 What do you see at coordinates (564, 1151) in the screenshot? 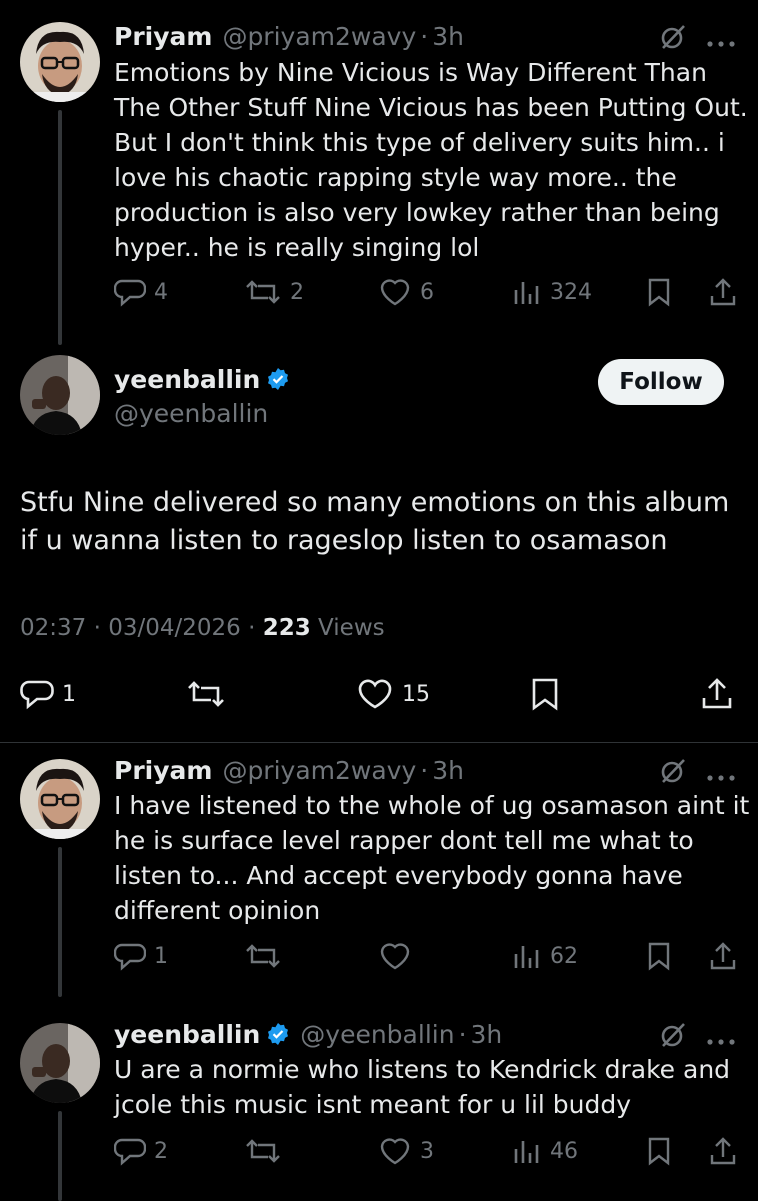
I see `views-count: 46` at bounding box center [564, 1151].